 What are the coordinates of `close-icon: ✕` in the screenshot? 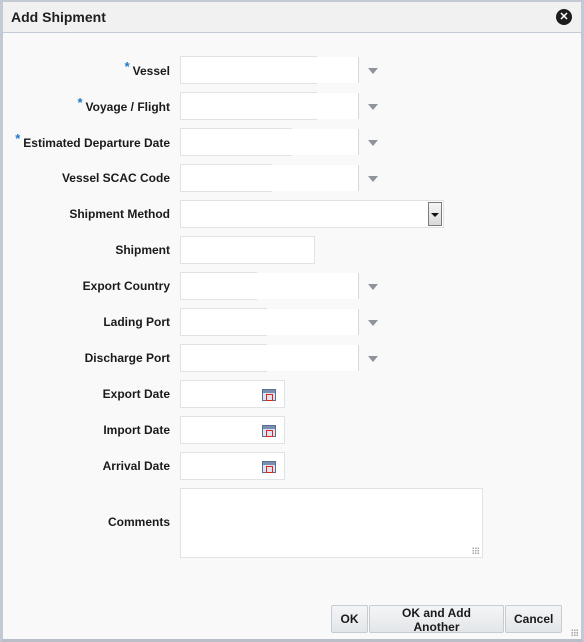 It's located at (564, 17).